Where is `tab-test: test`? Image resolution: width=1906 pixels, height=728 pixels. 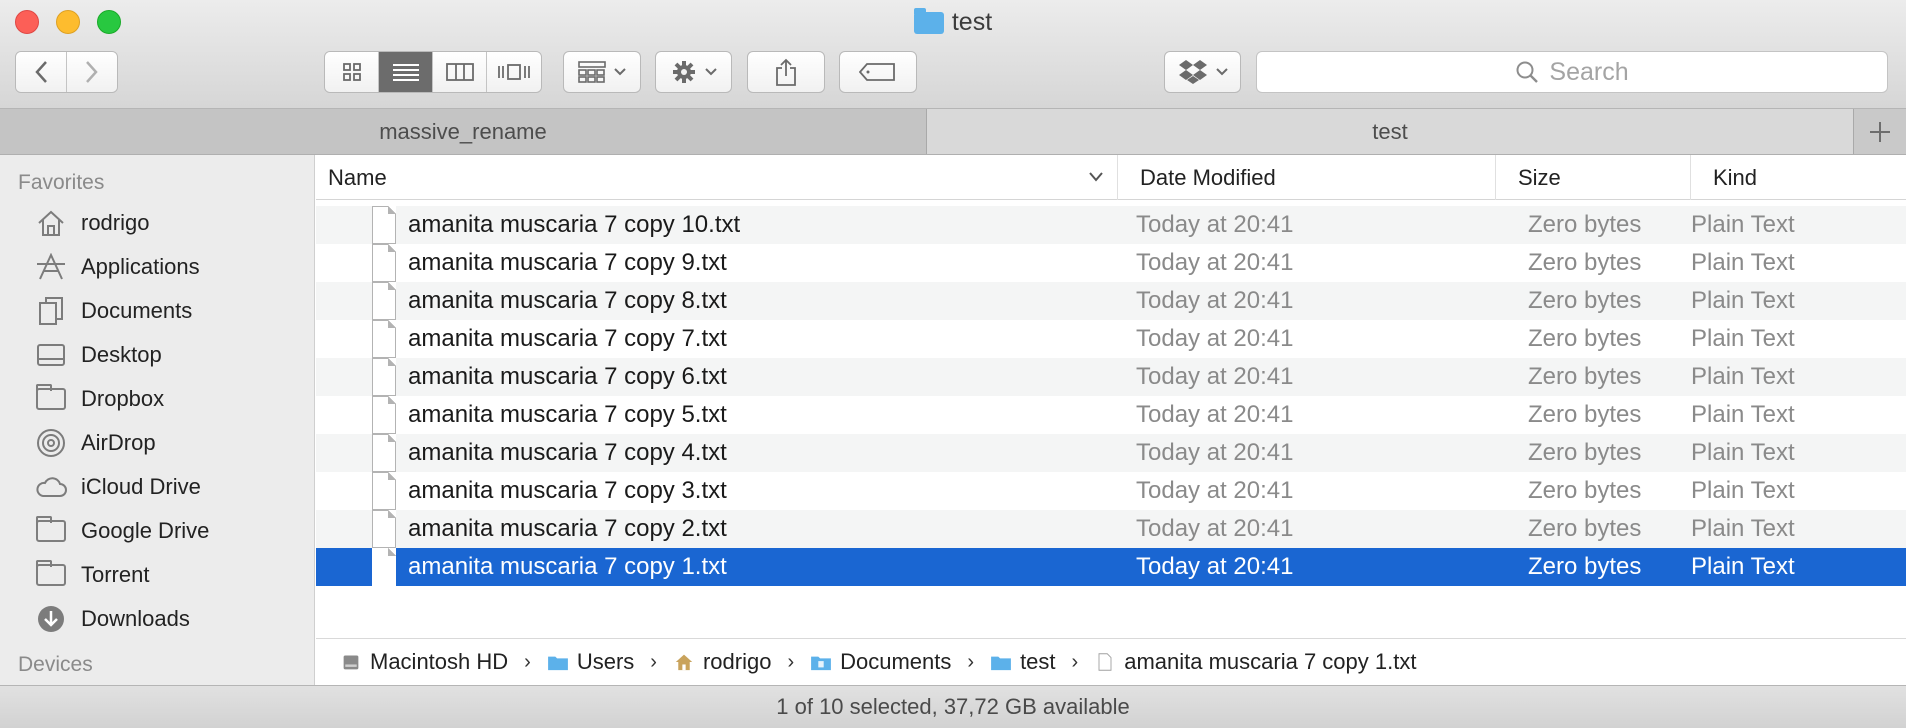 tab-test: test is located at coordinates (1390, 131).